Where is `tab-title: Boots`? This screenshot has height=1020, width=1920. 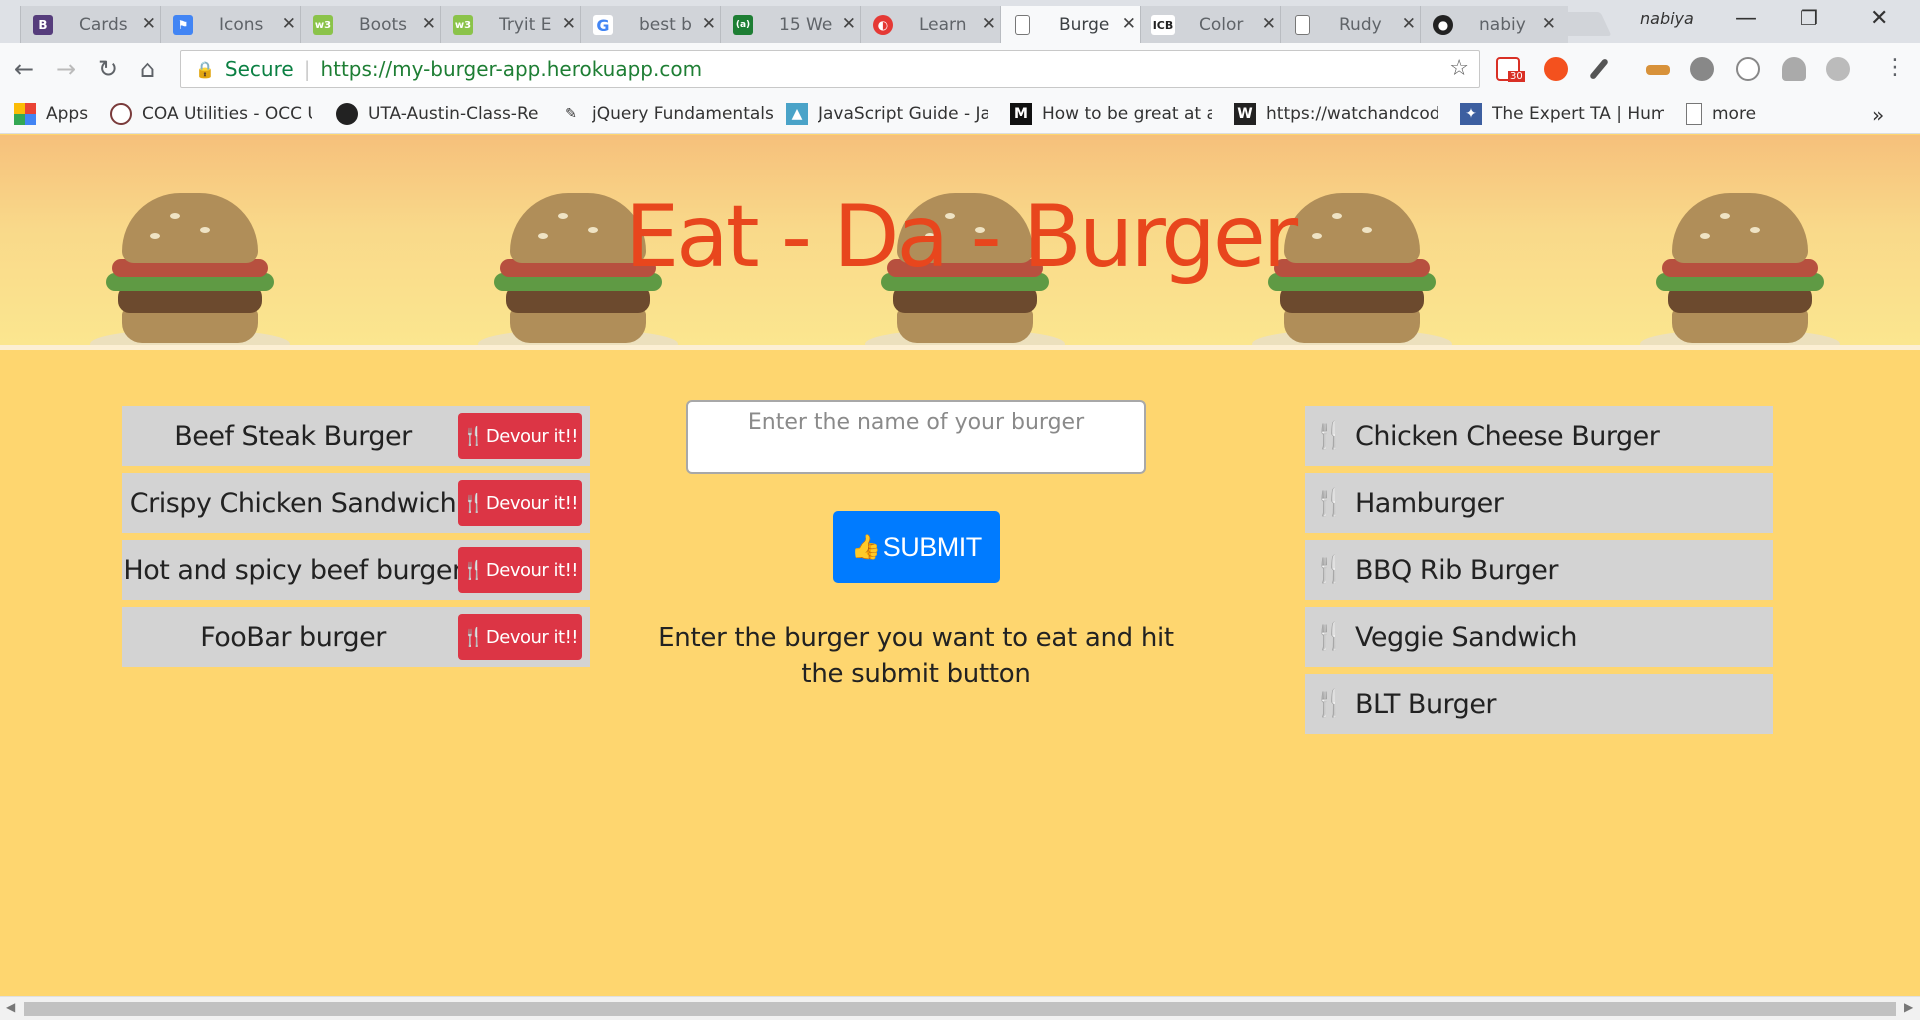 tab-title: Boots is located at coordinates (383, 24).